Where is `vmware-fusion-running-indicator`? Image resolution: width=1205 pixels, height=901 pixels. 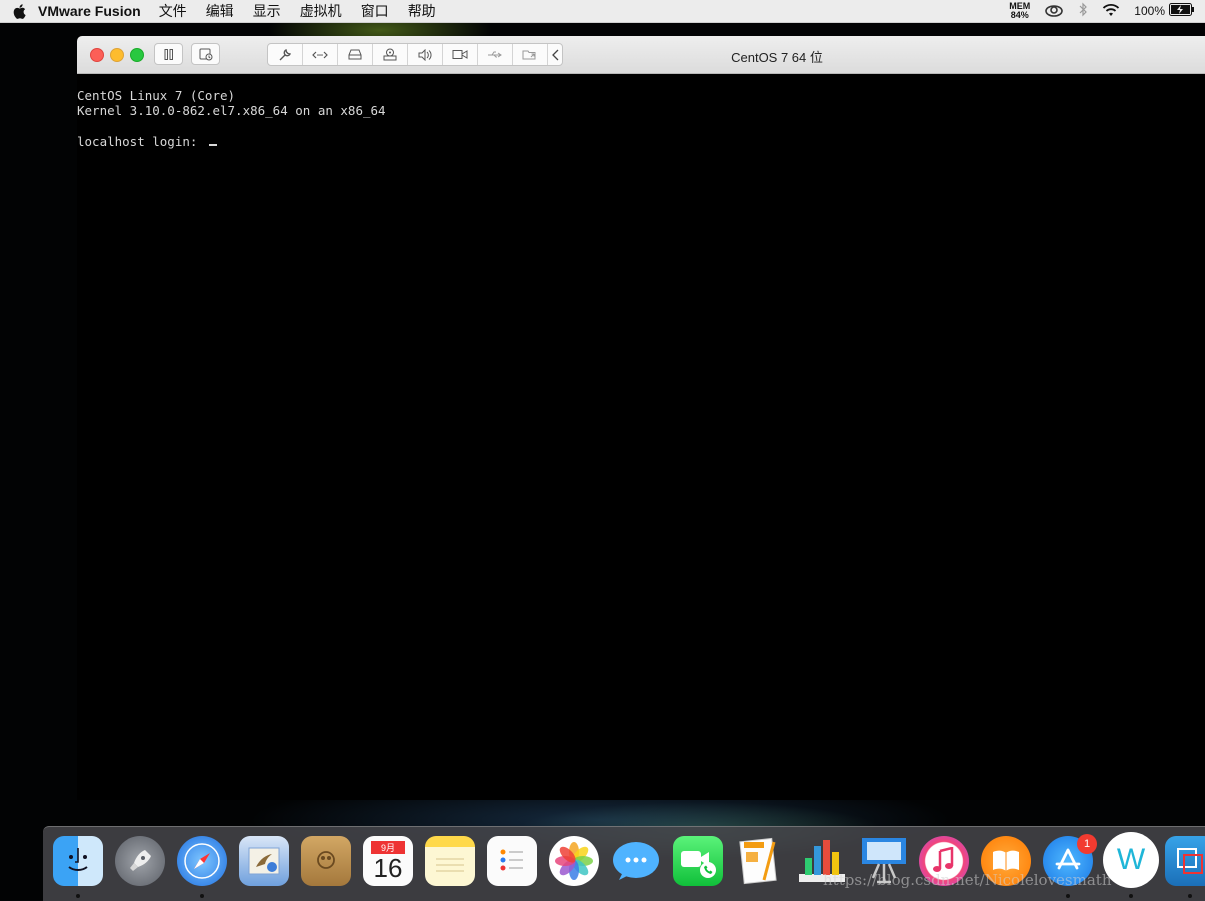
vmware-fusion-running-indicator is located at coordinates (1190, 896).